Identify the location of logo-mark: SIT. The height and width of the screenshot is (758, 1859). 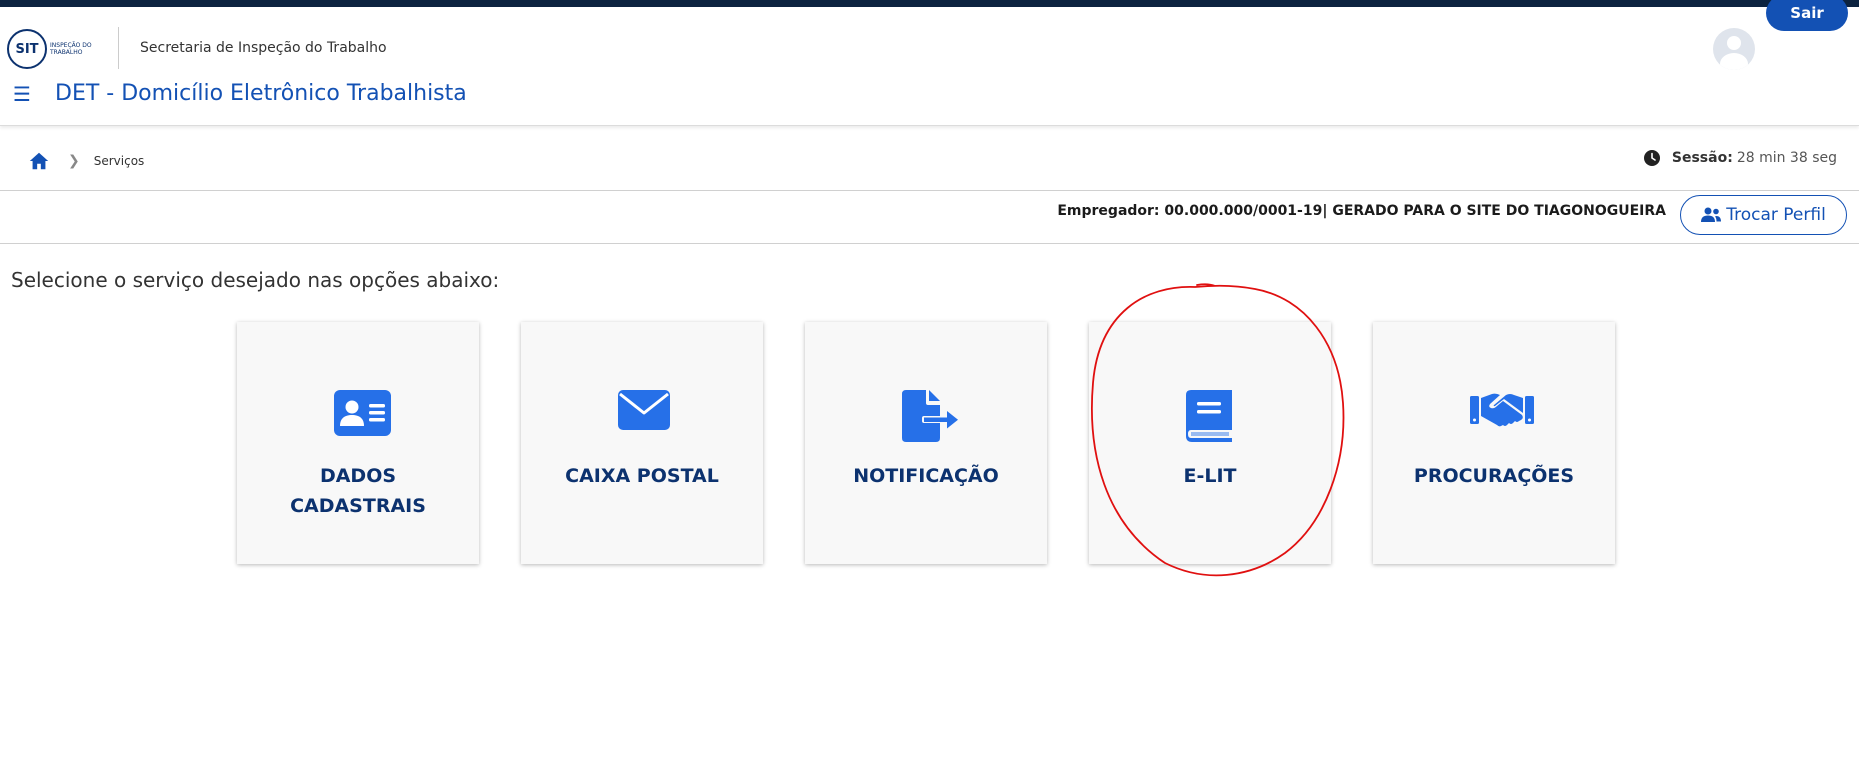
(27, 49).